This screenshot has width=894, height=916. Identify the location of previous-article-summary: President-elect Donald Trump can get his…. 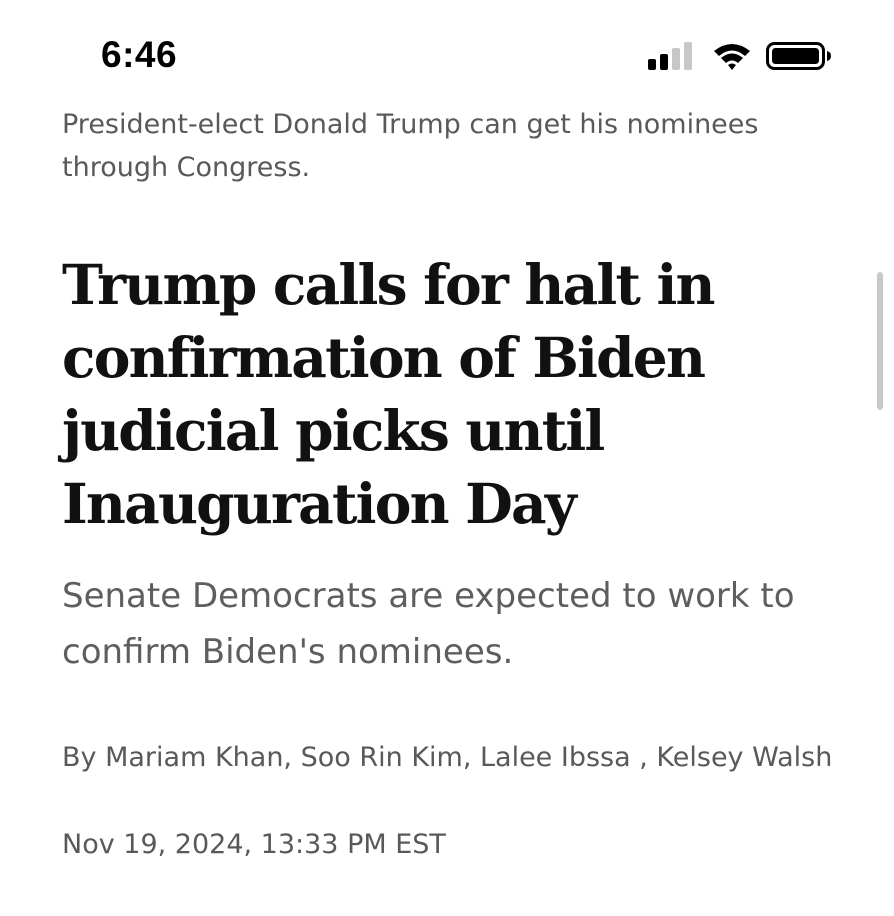
(410, 146).